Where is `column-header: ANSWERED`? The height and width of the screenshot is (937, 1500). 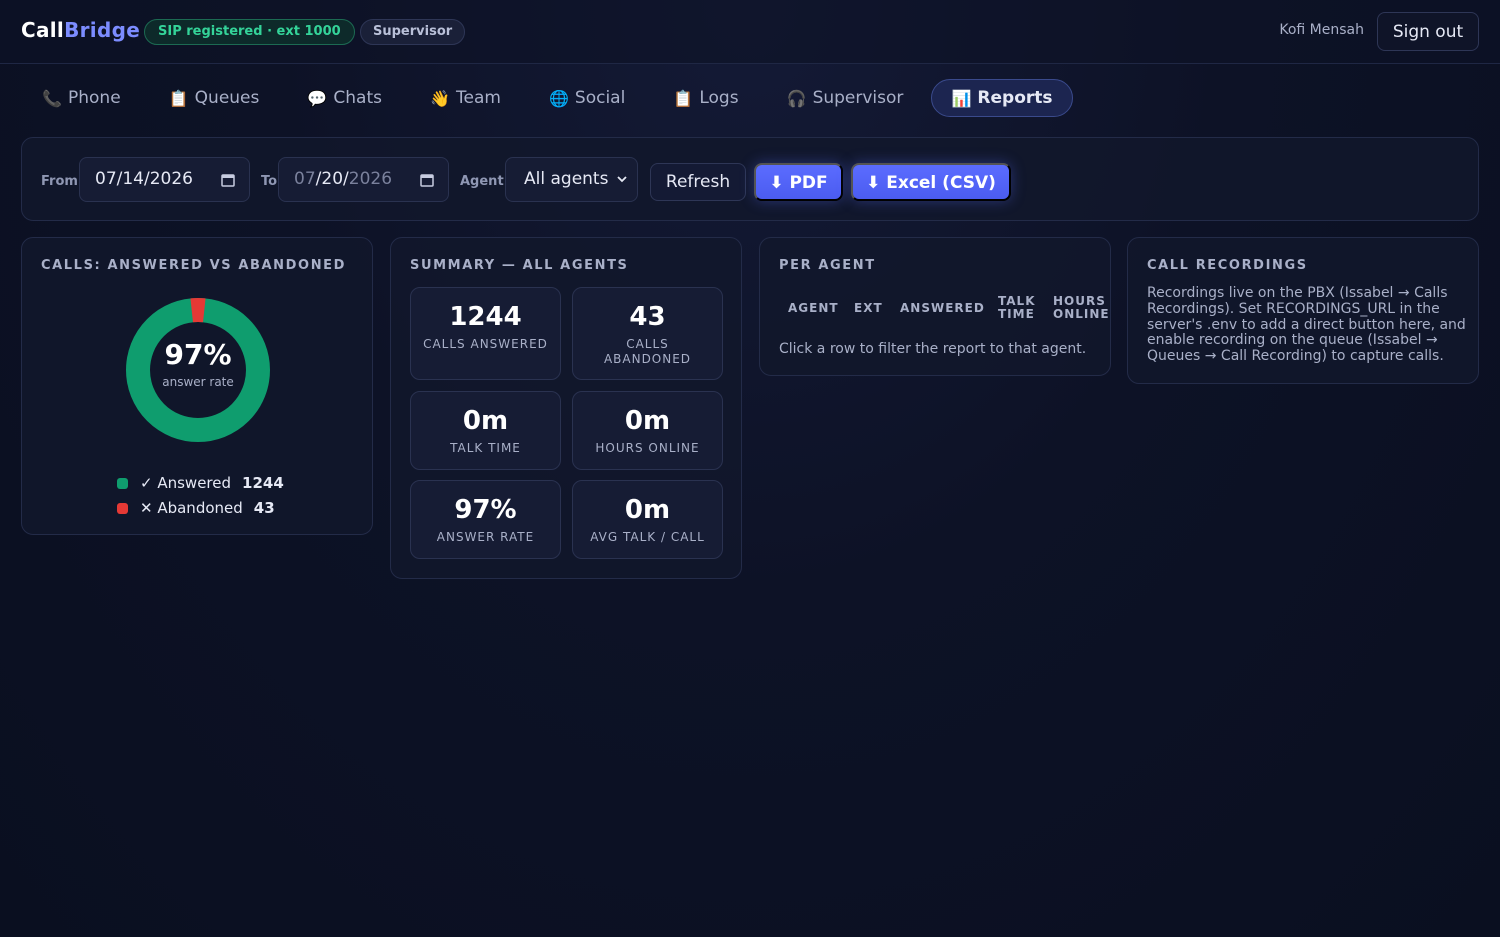
column-header: ANSWERED is located at coordinates (942, 308).